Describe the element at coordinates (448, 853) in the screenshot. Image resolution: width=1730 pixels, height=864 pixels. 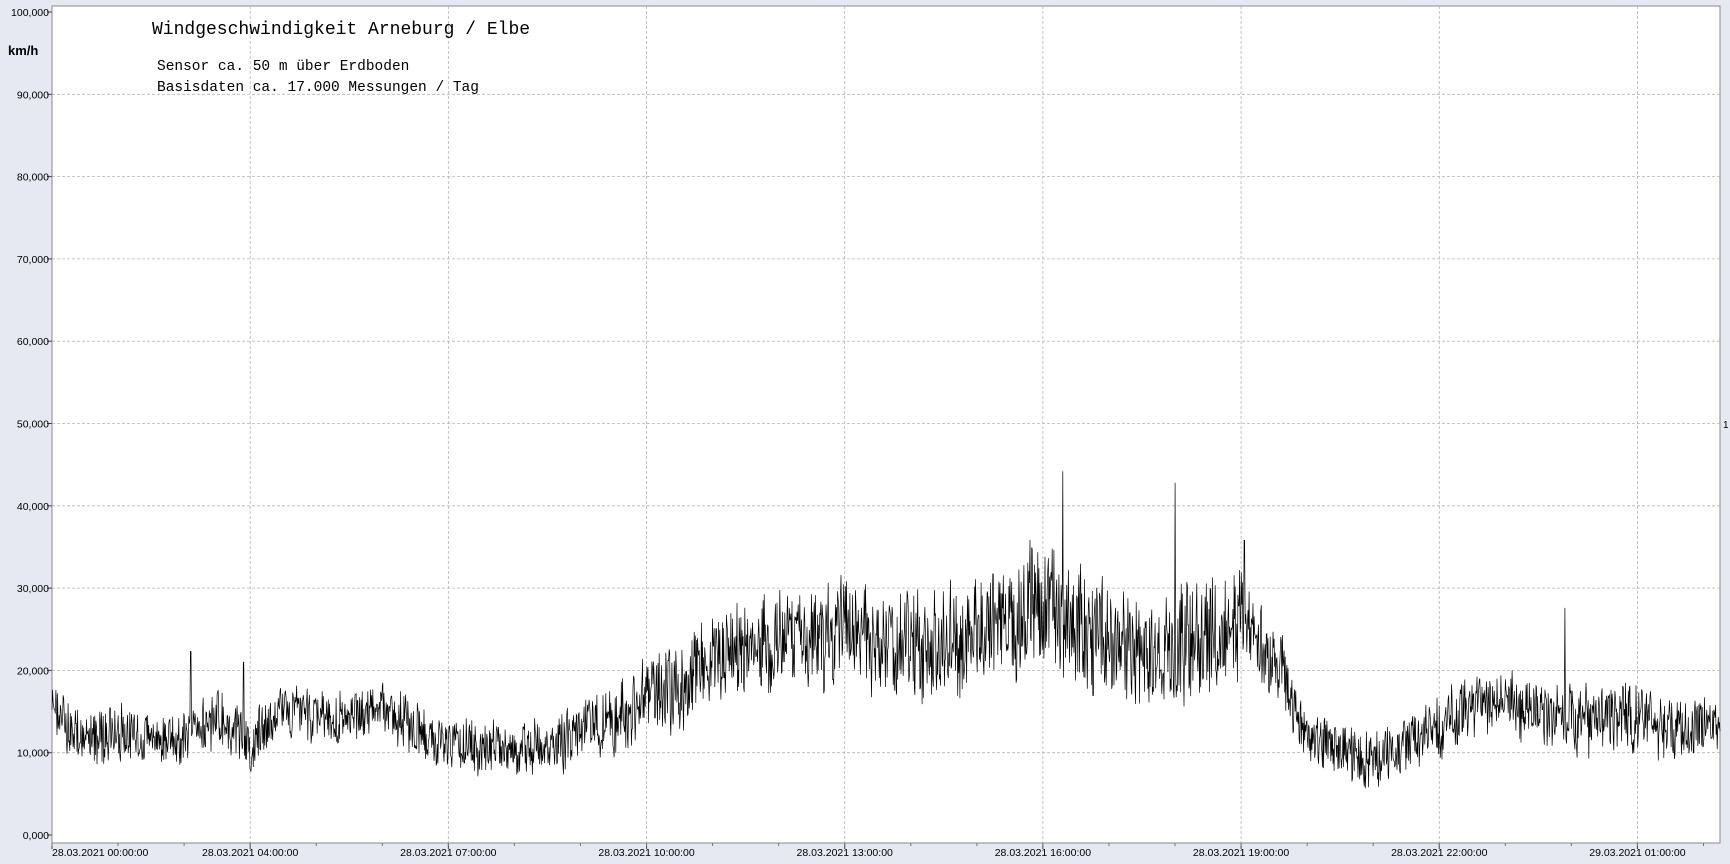
I see `x-tick-label: 28.03.2021 07:00:00` at that location.